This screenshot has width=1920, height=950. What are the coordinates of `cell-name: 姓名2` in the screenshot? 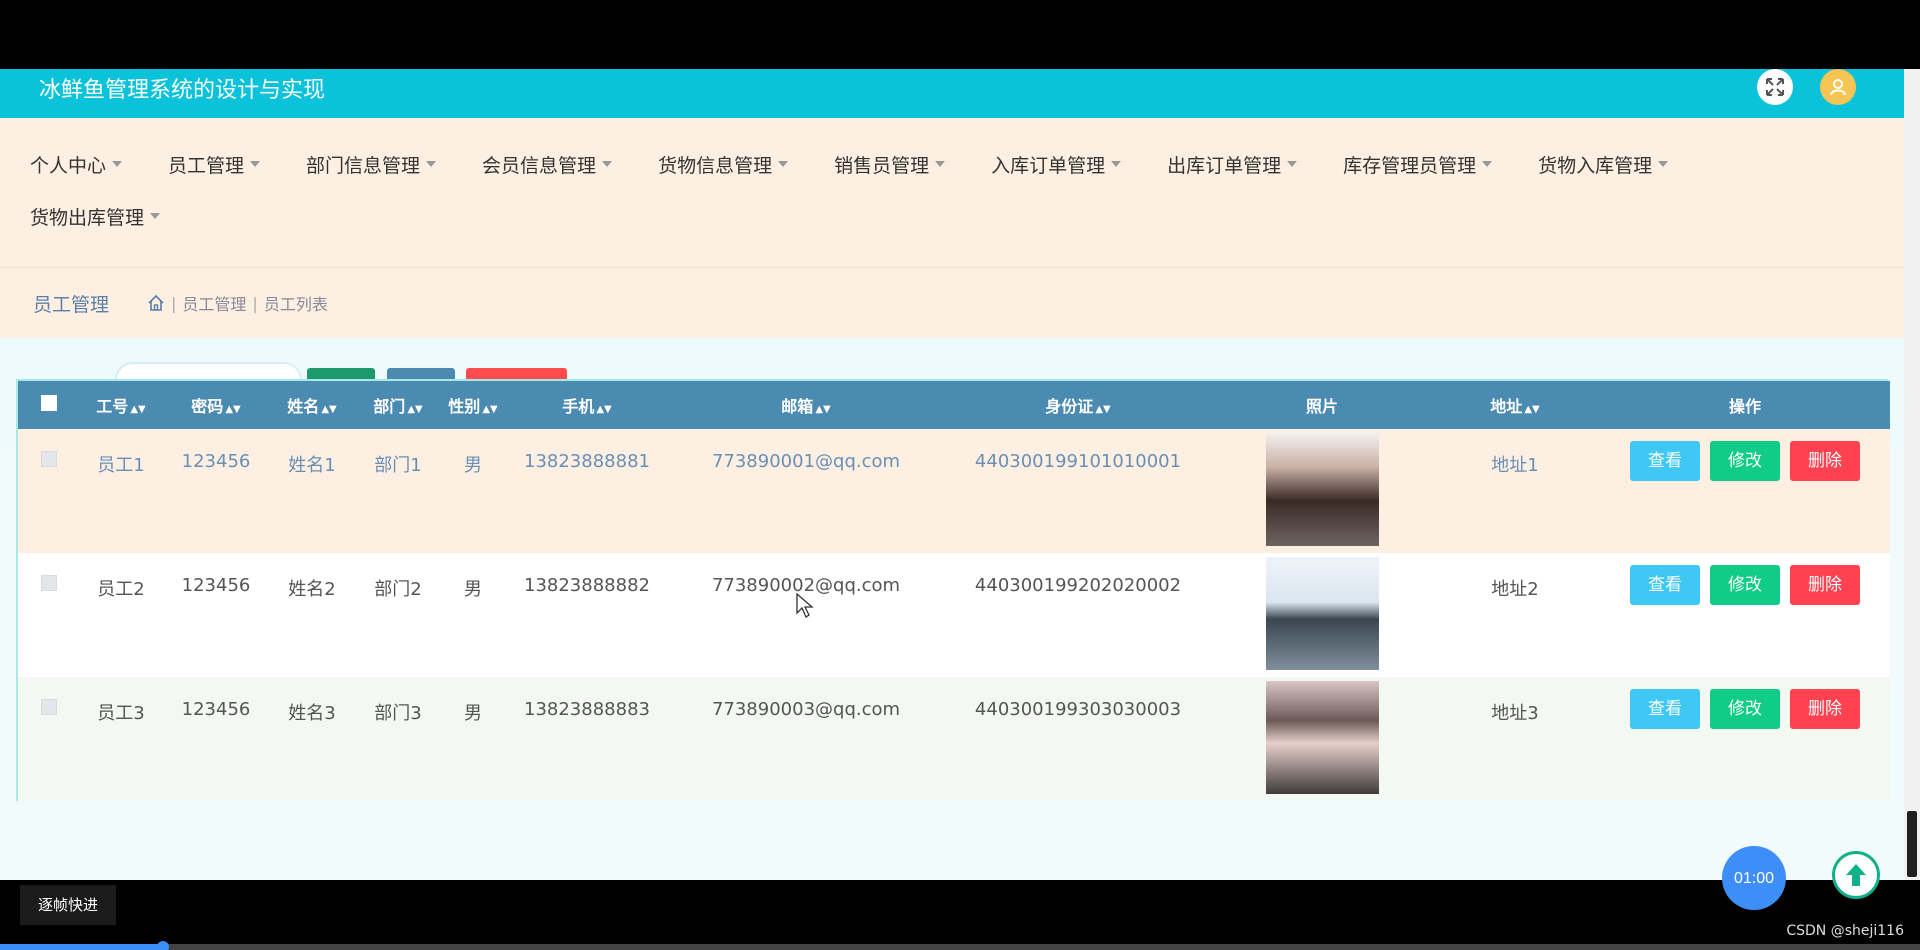 It's located at (312, 589).